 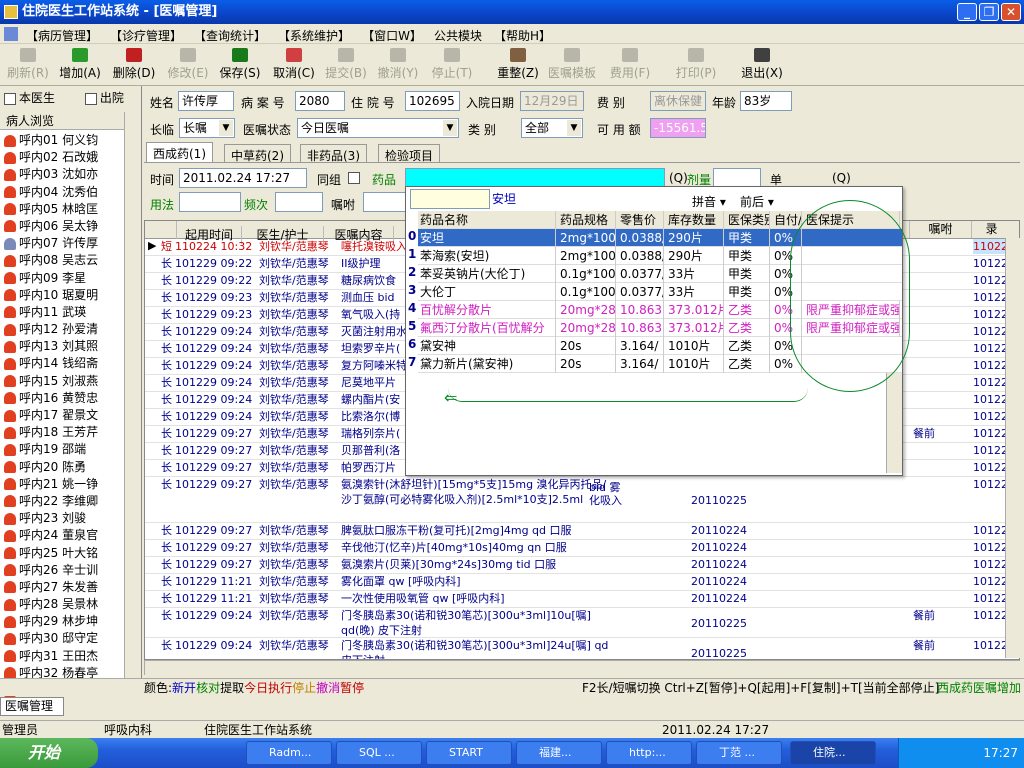 What do you see at coordinates (62, 621) in the screenshot?
I see `patient-item: 呼内29 林步坤` at bounding box center [62, 621].